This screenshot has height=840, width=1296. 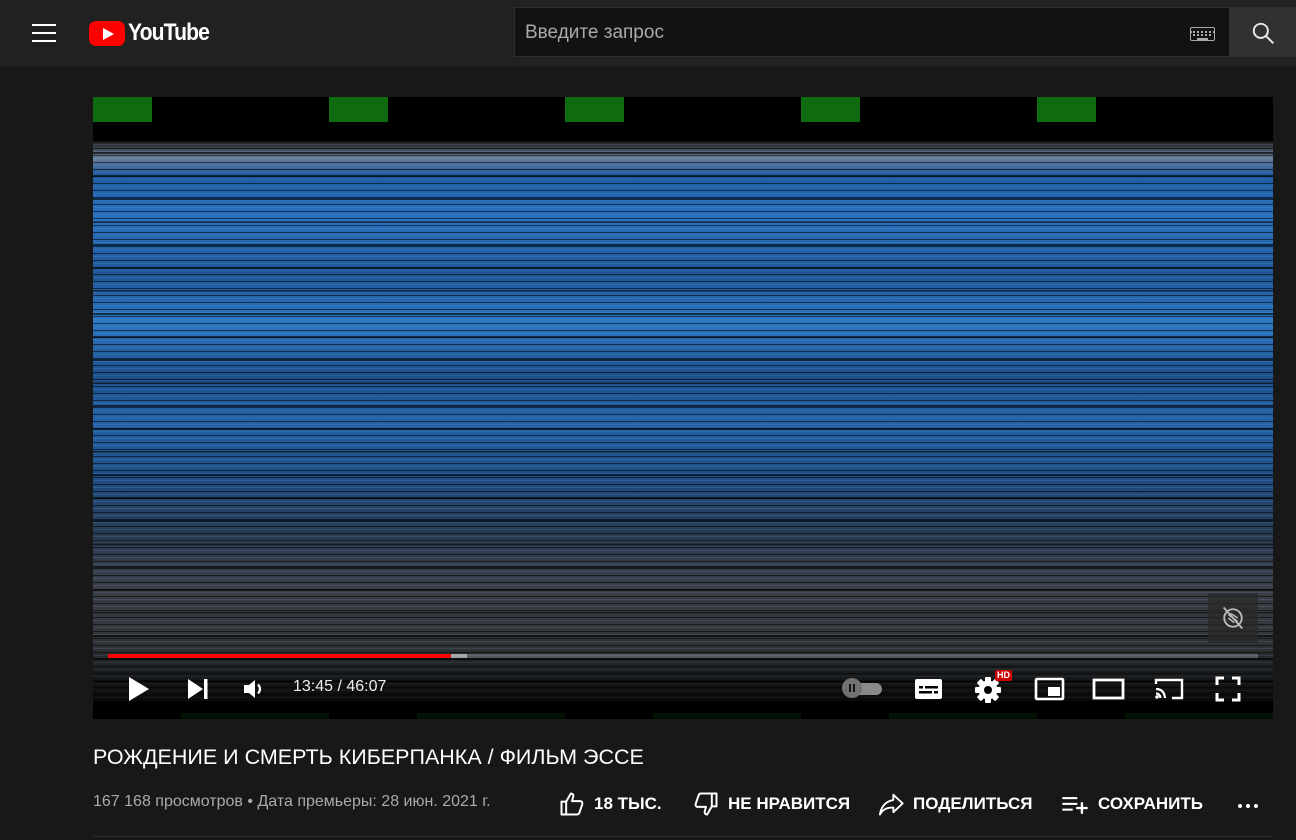 I want to click on search-button, so click(x=1262, y=32).